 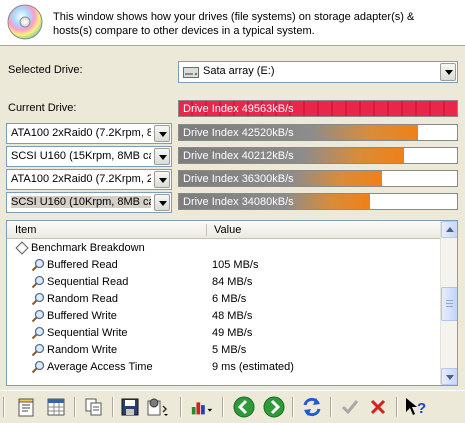 What do you see at coordinates (25, 230) in the screenshot?
I see `column-header-item: Item` at bounding box center [25, 230].